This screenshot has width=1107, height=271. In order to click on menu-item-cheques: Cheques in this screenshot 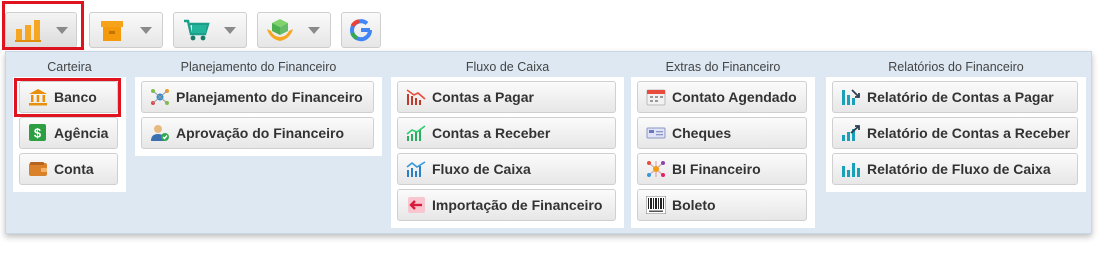, I will do `click(722, 133)`.